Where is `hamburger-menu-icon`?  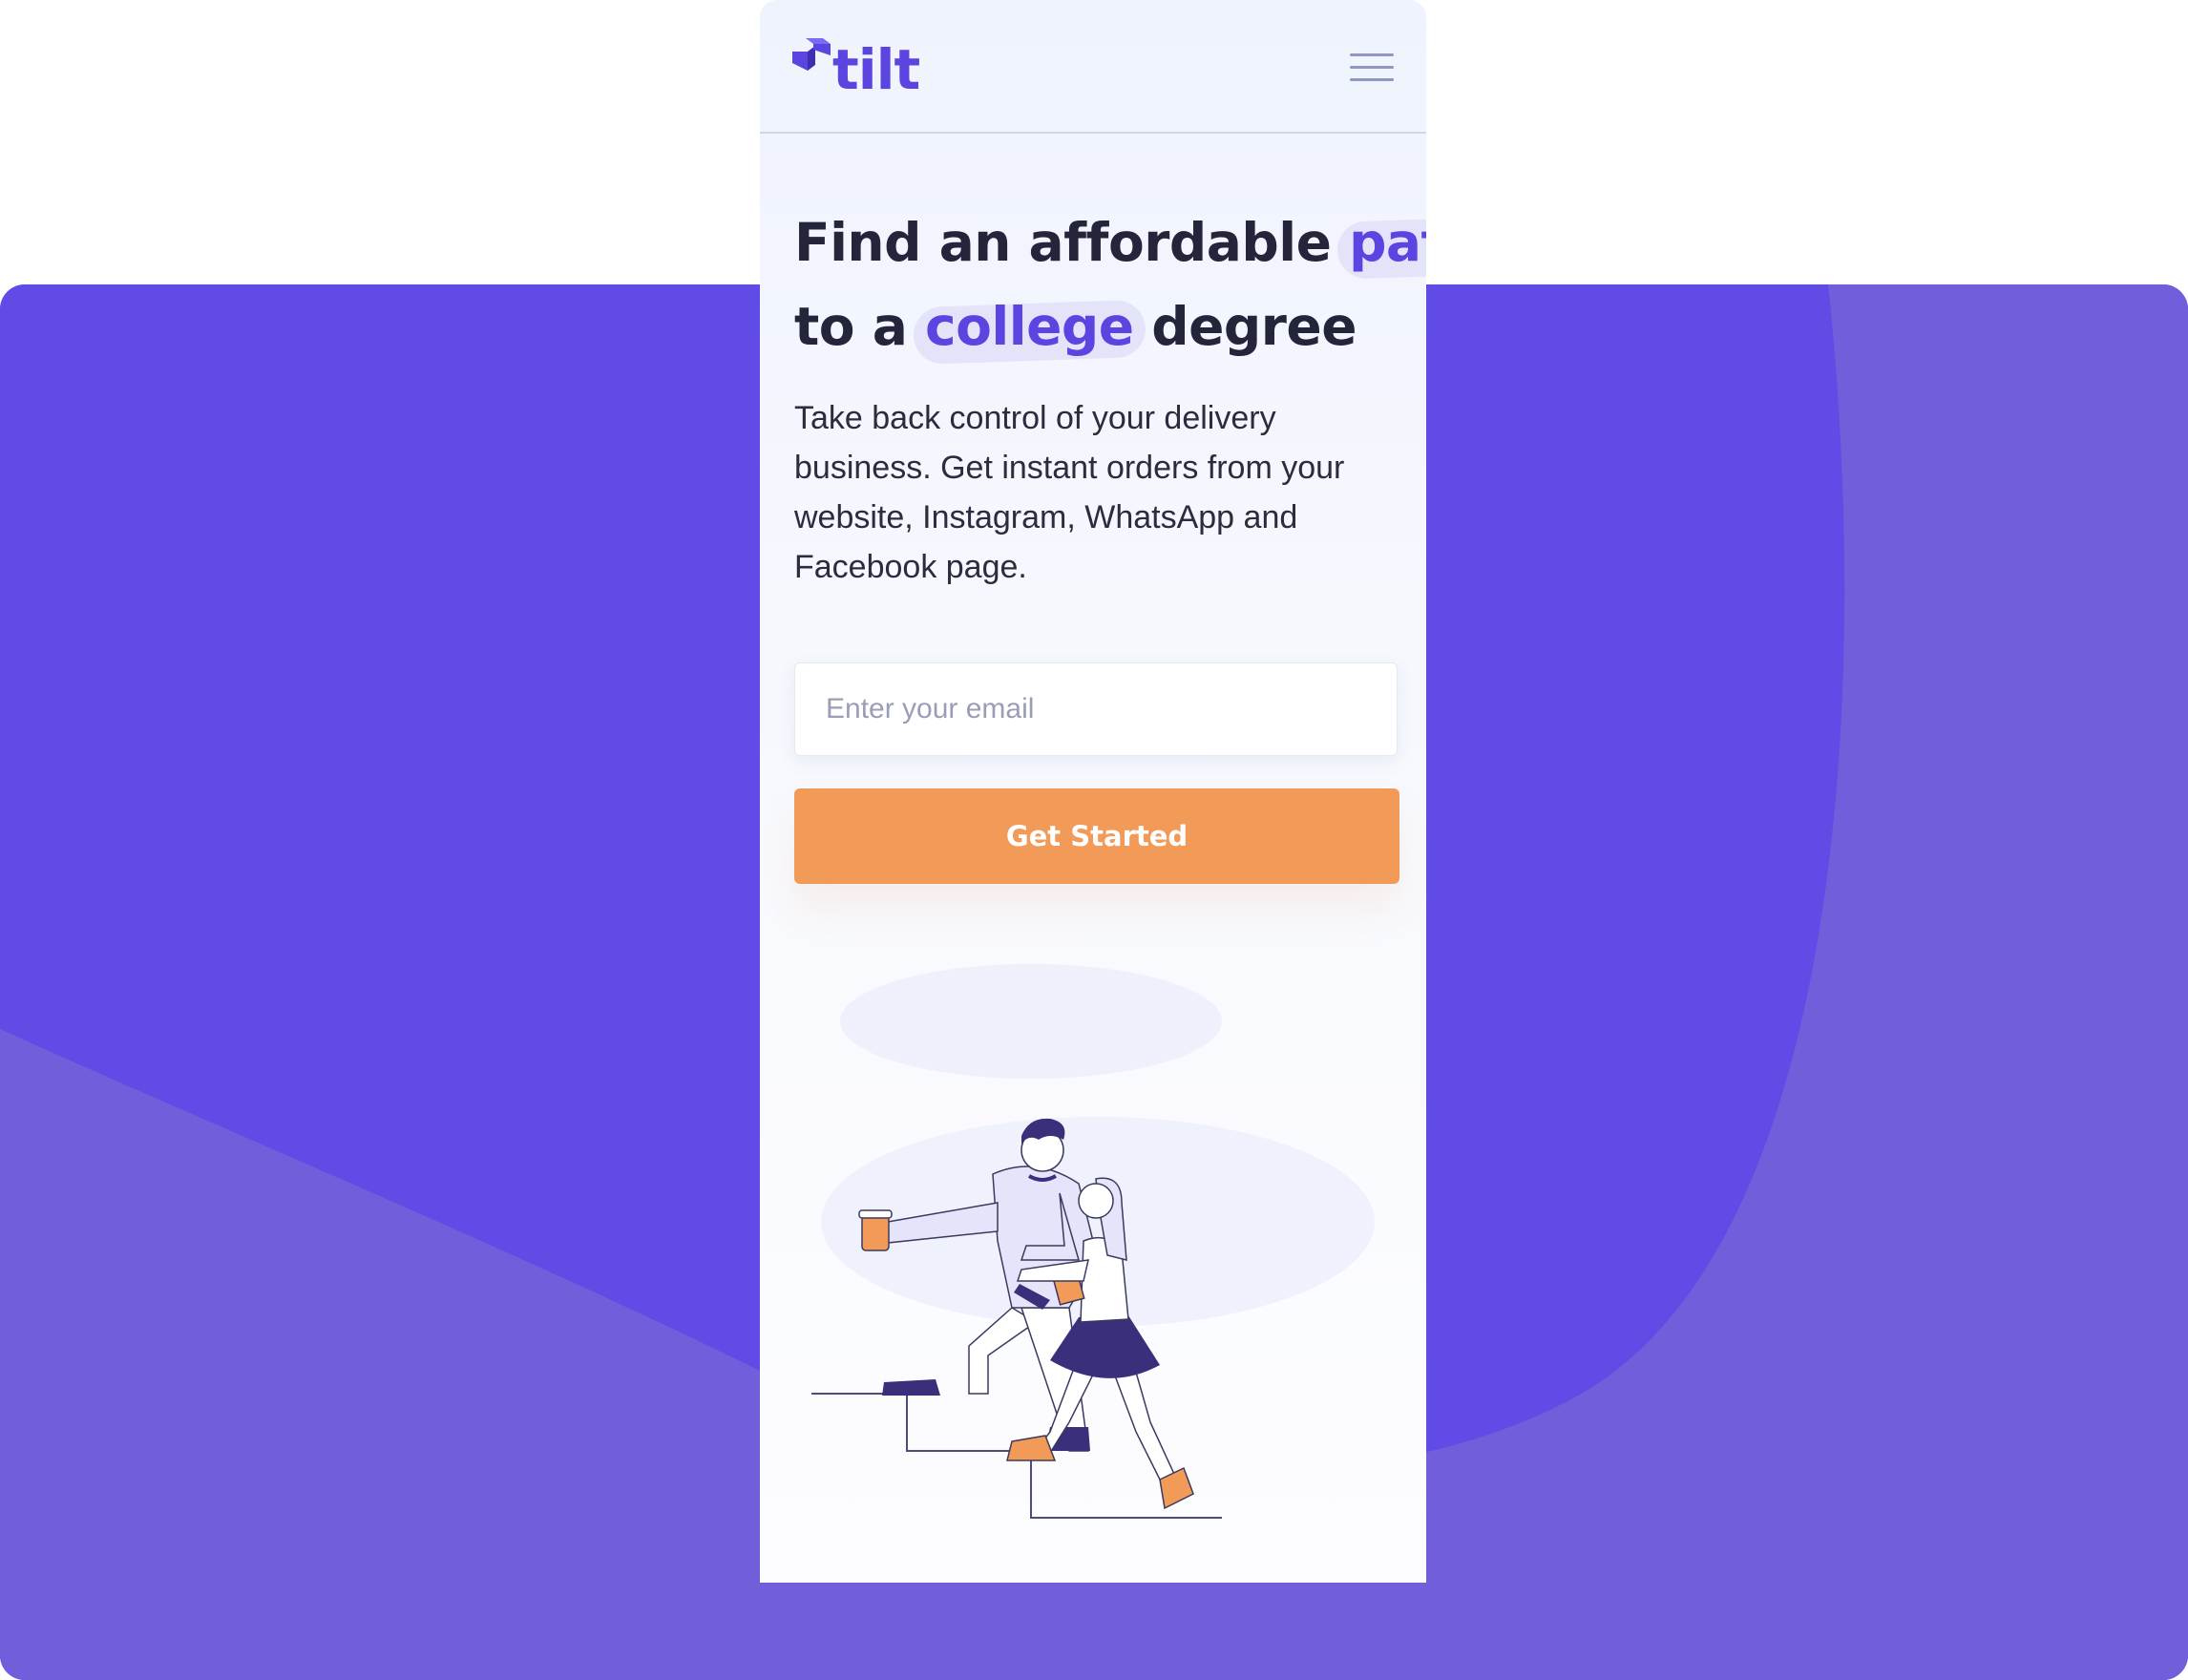 hamburger-menu-icon is located at coordinates (1372, 70).